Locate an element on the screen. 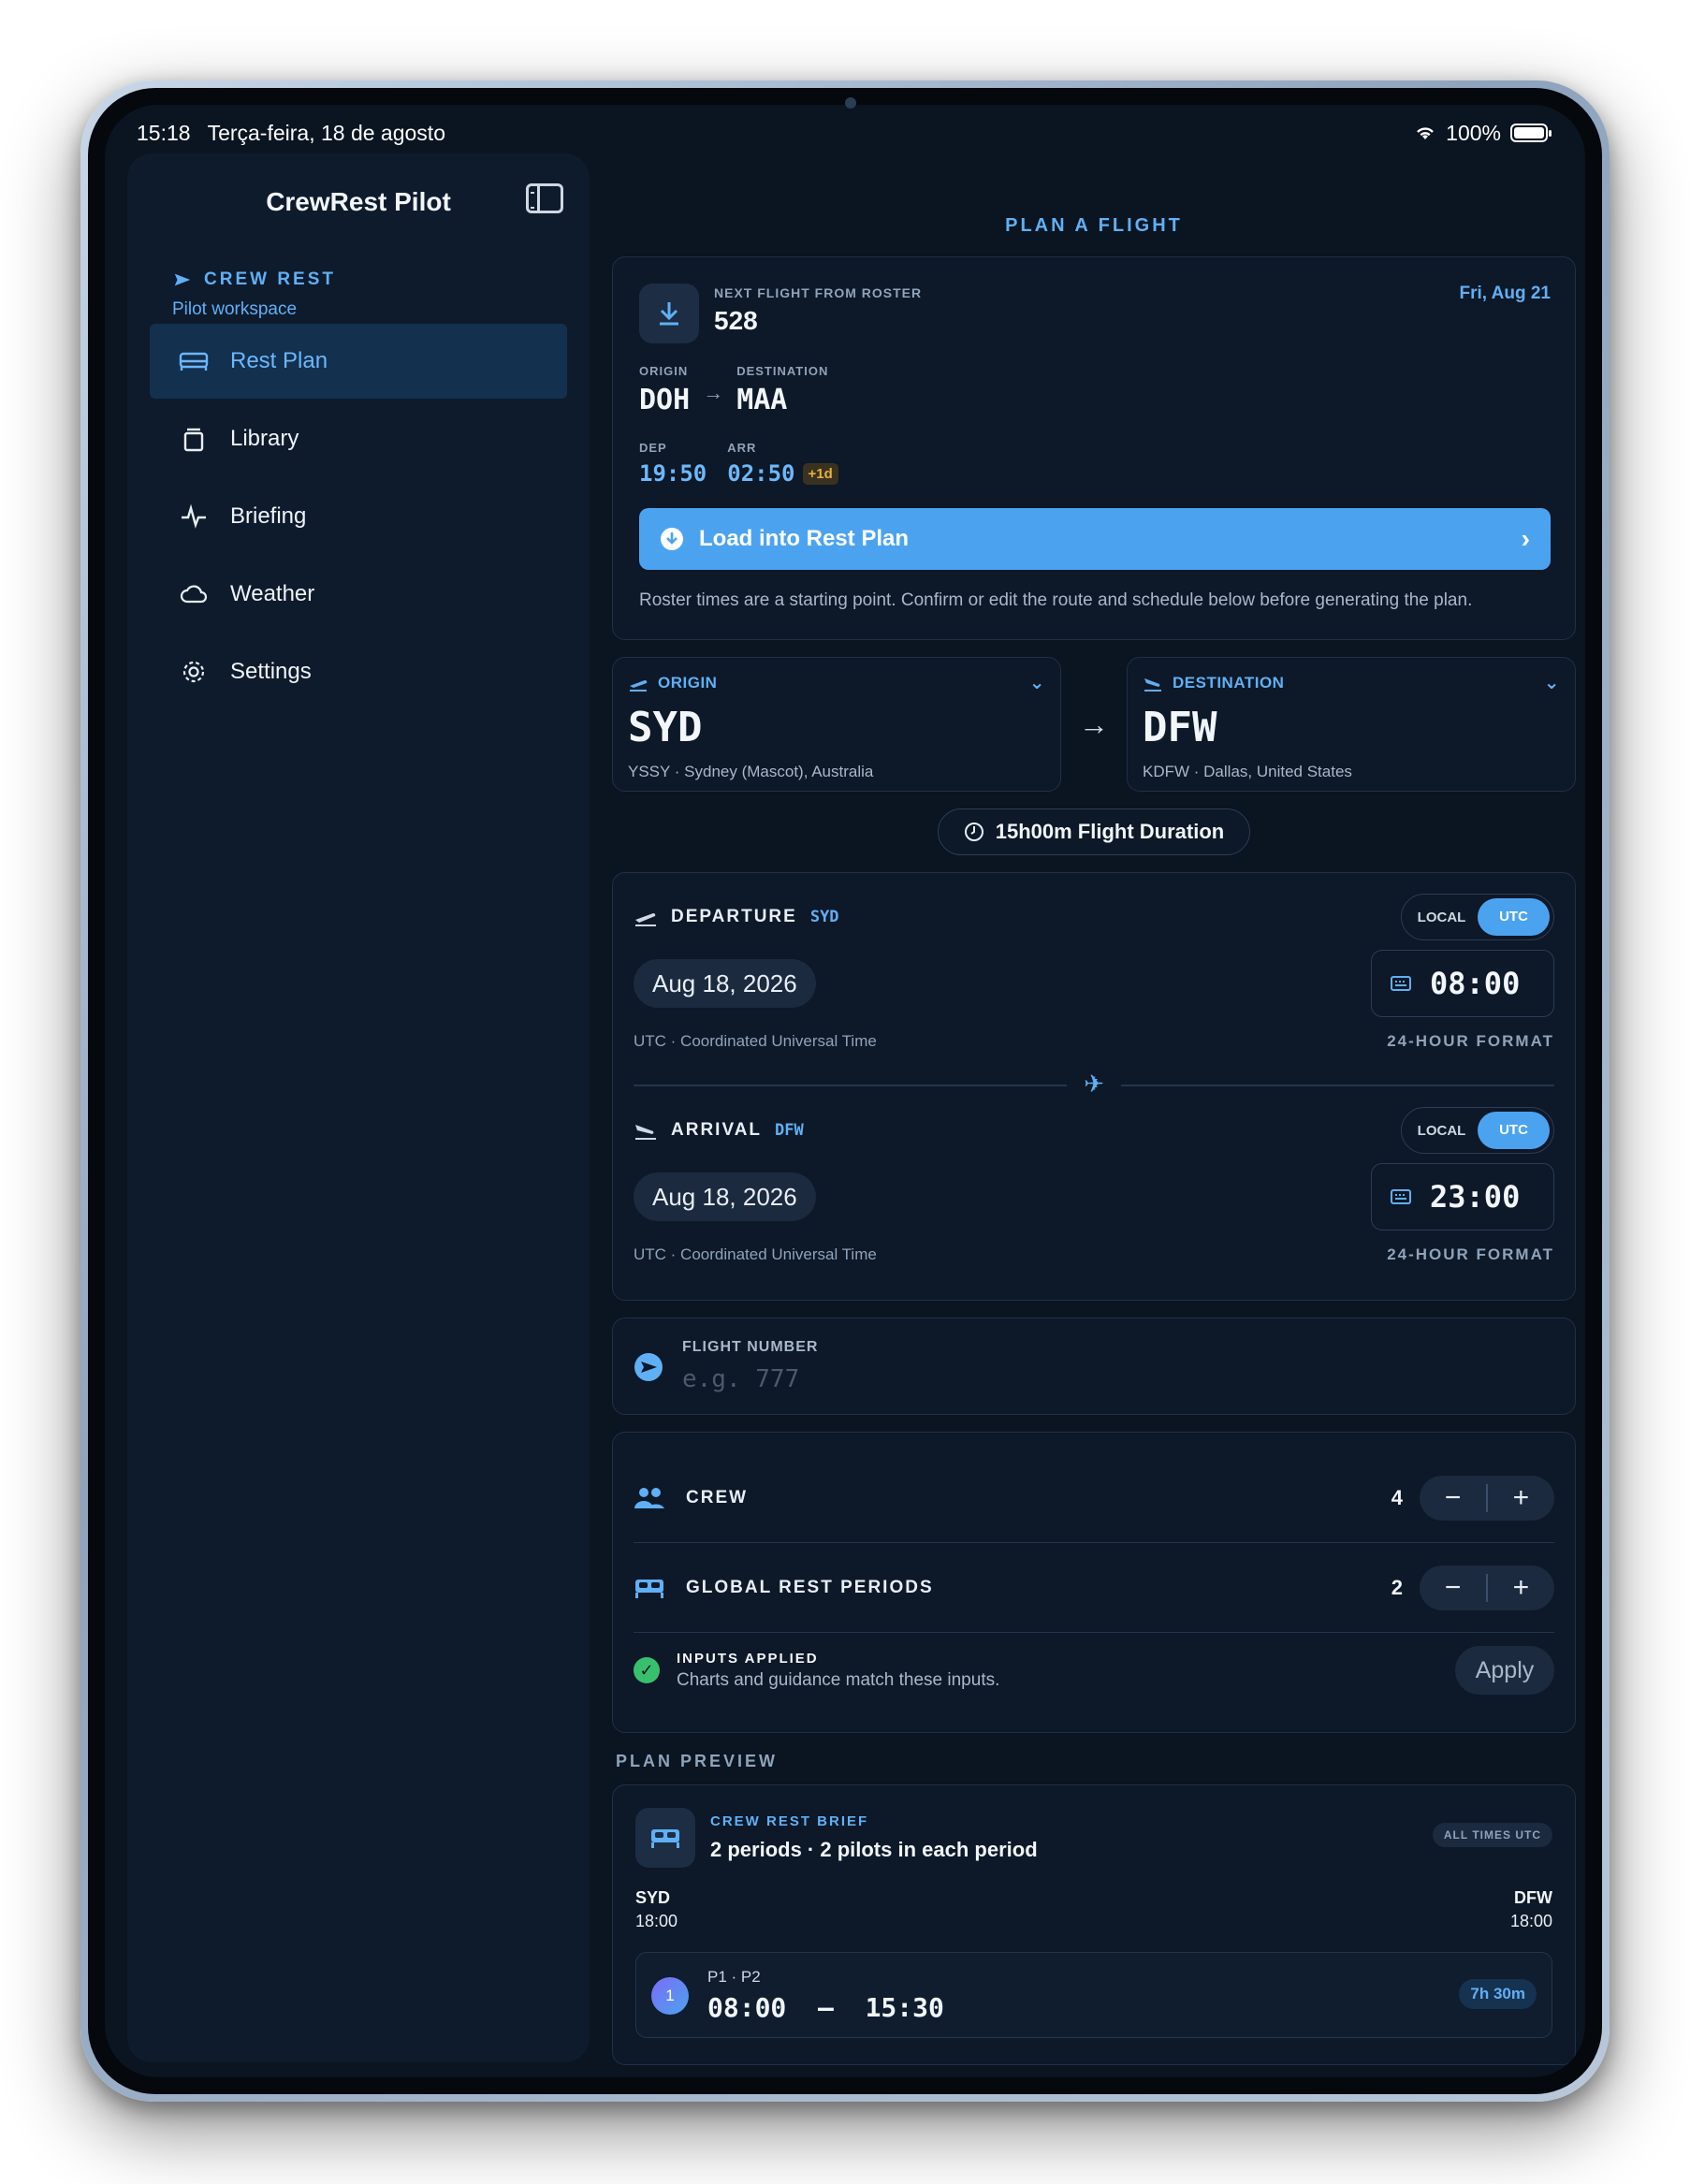 This screenshot has height=2184, width=1690. brief-origin-time: 18:00 is located at coordinates (656, 1921).